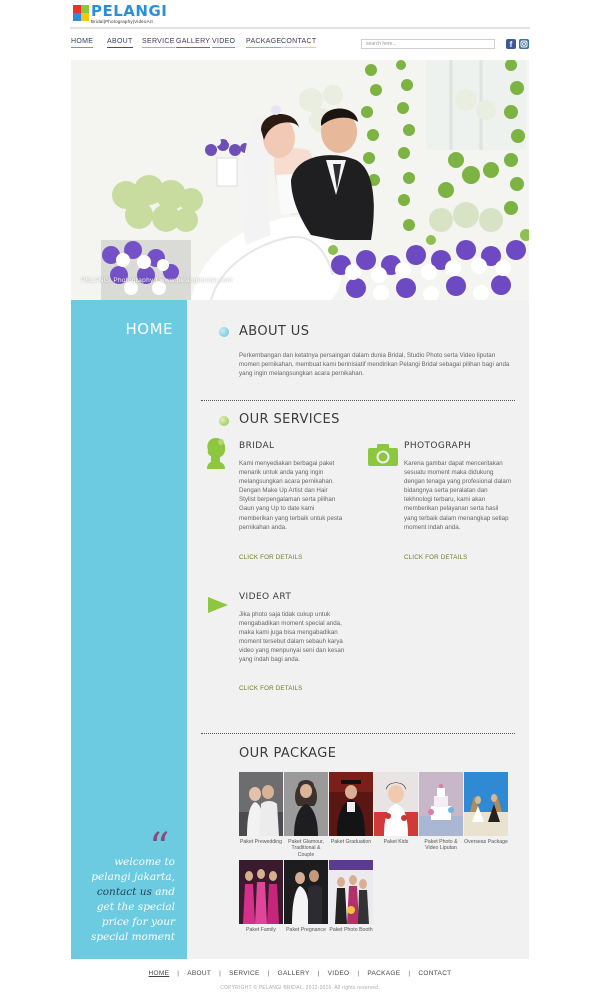 Image resolution: width=600 pixels, height=1005 pixels. I want to click on package-label: Paket Photo & Video Liputan, so click(441, 845).